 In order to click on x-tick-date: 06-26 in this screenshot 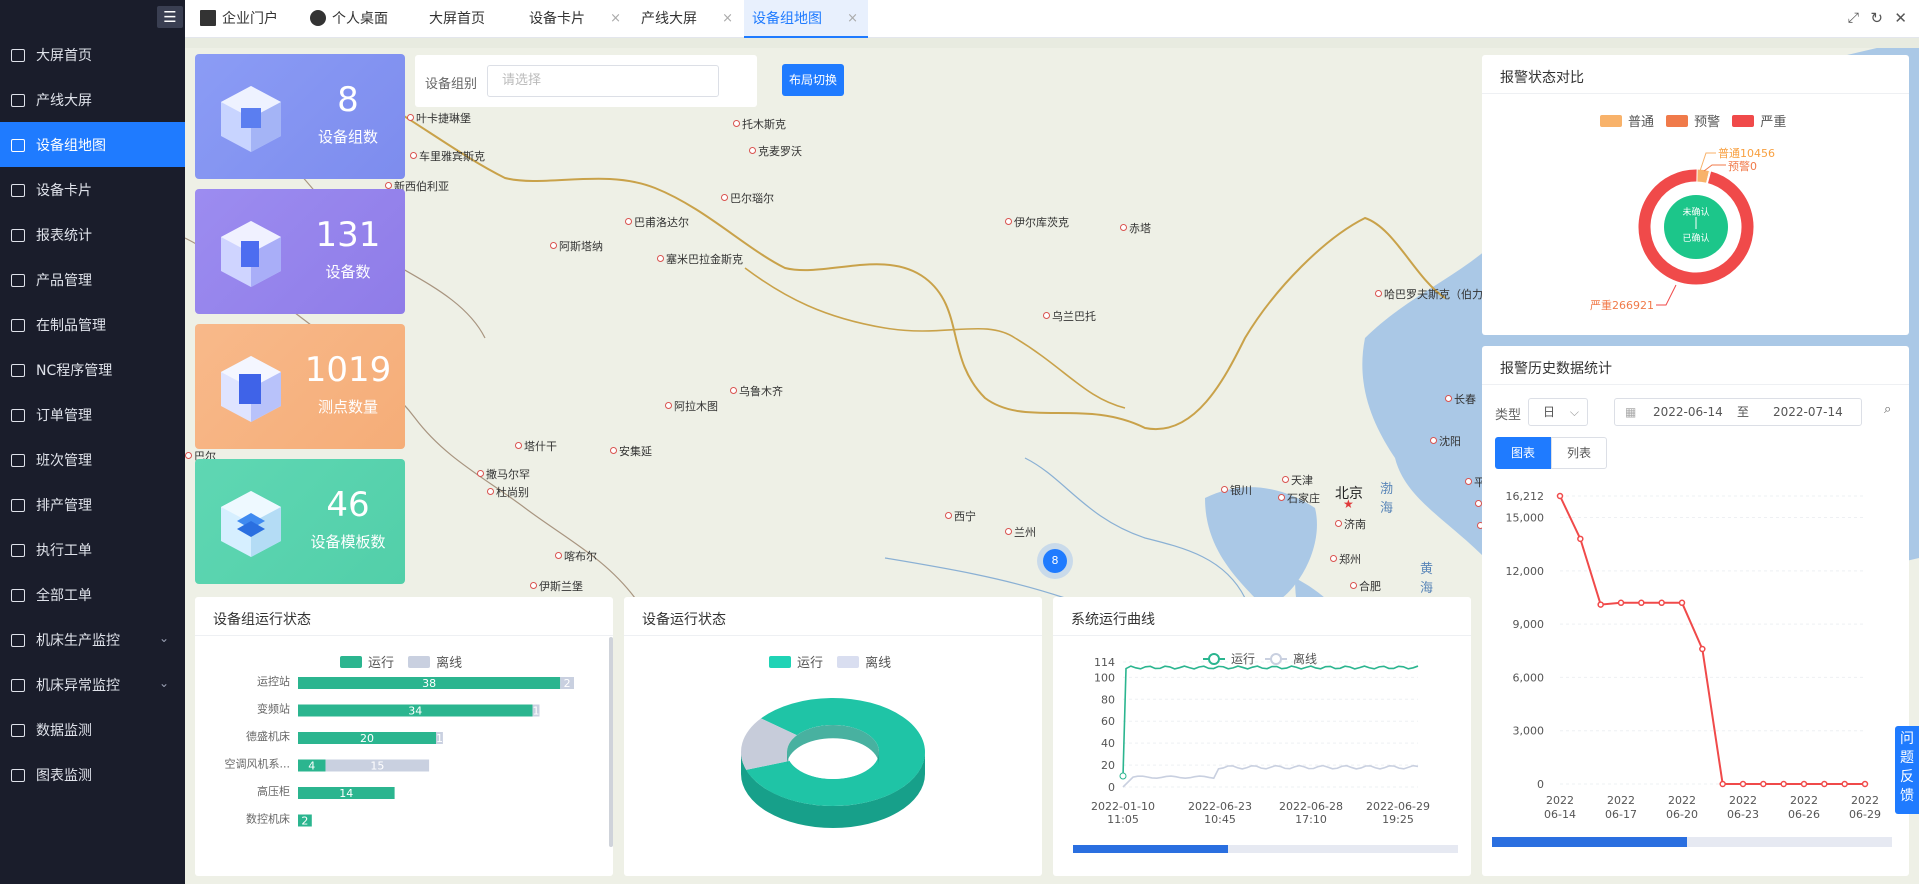, I will do `click(1804, 814)`.